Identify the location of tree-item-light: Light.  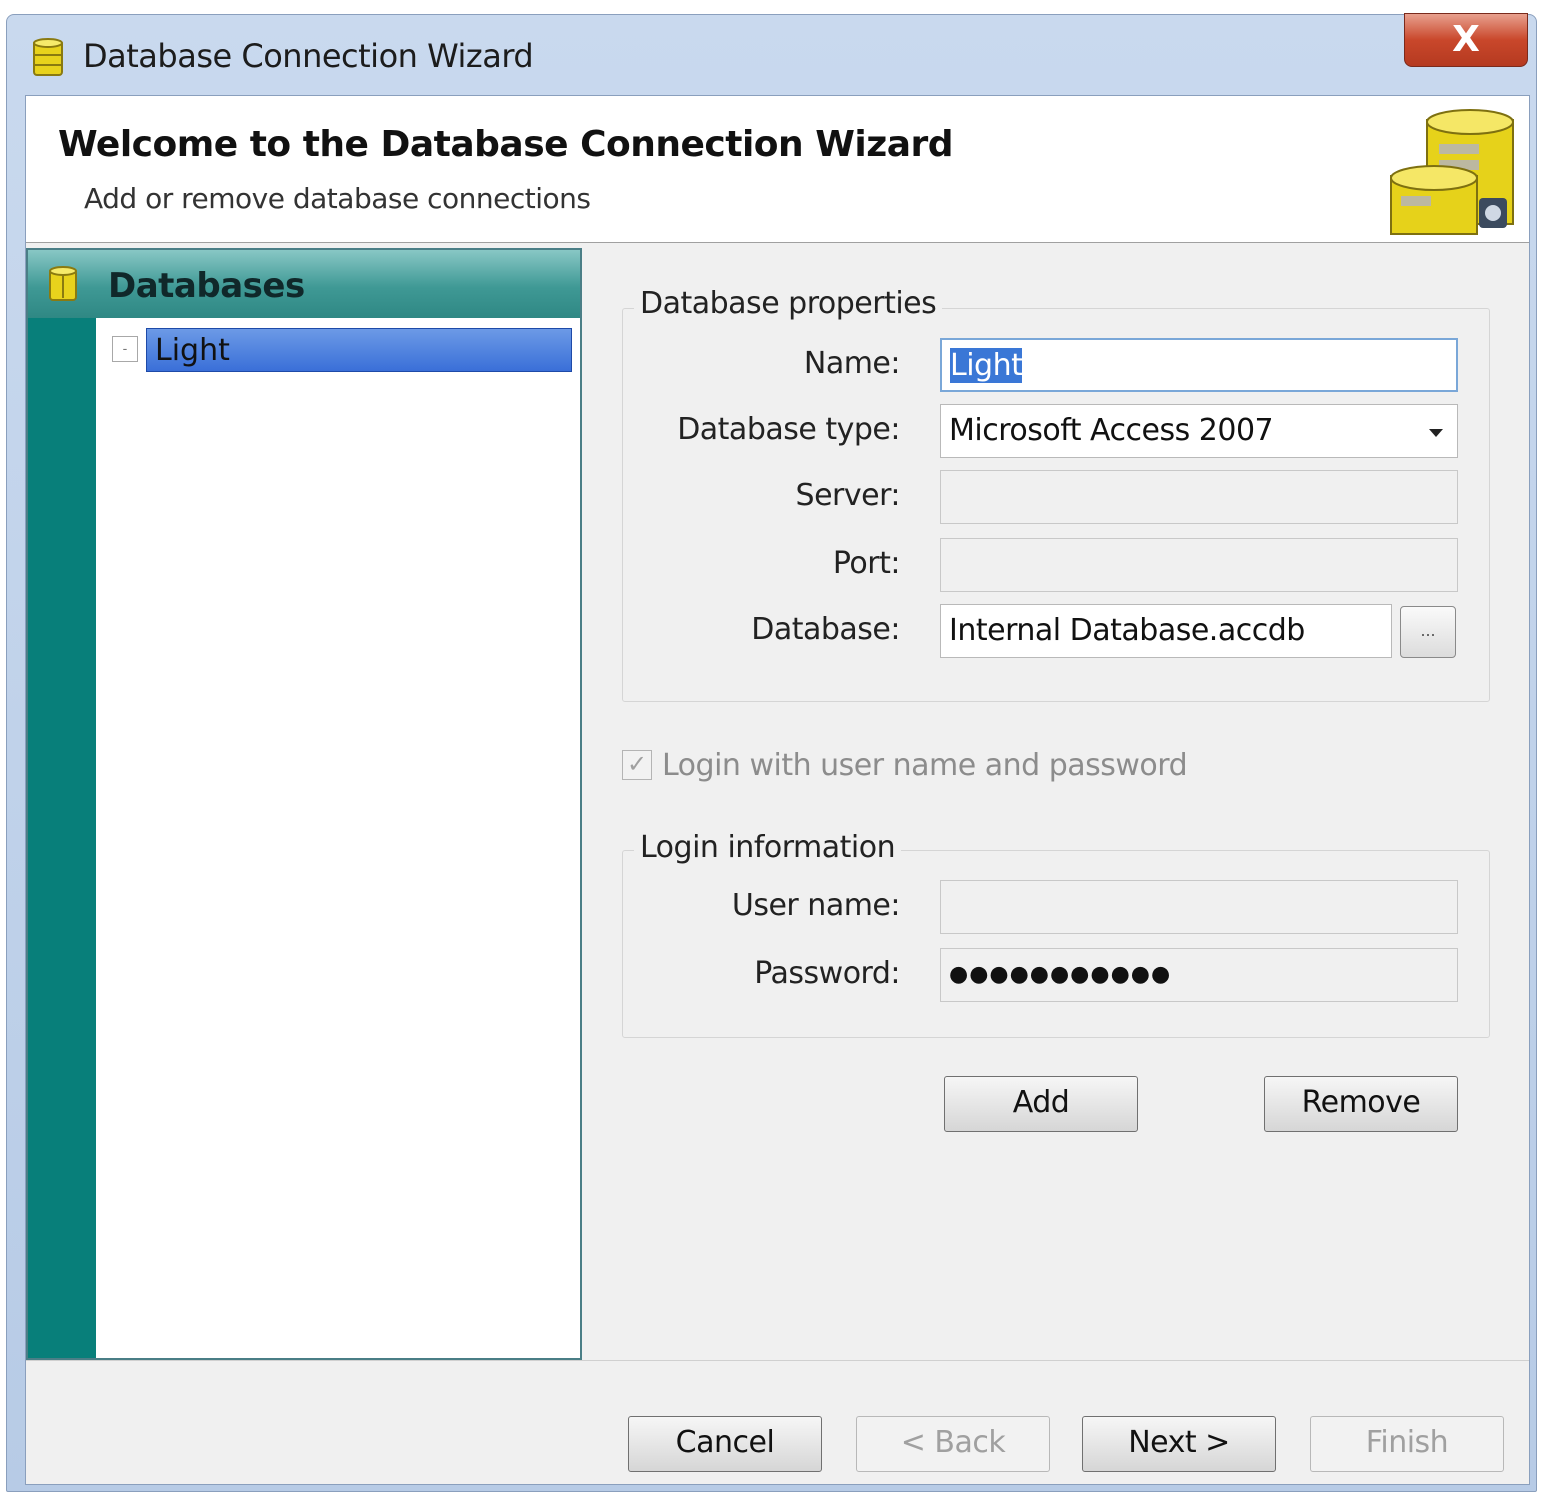
(359, 350).